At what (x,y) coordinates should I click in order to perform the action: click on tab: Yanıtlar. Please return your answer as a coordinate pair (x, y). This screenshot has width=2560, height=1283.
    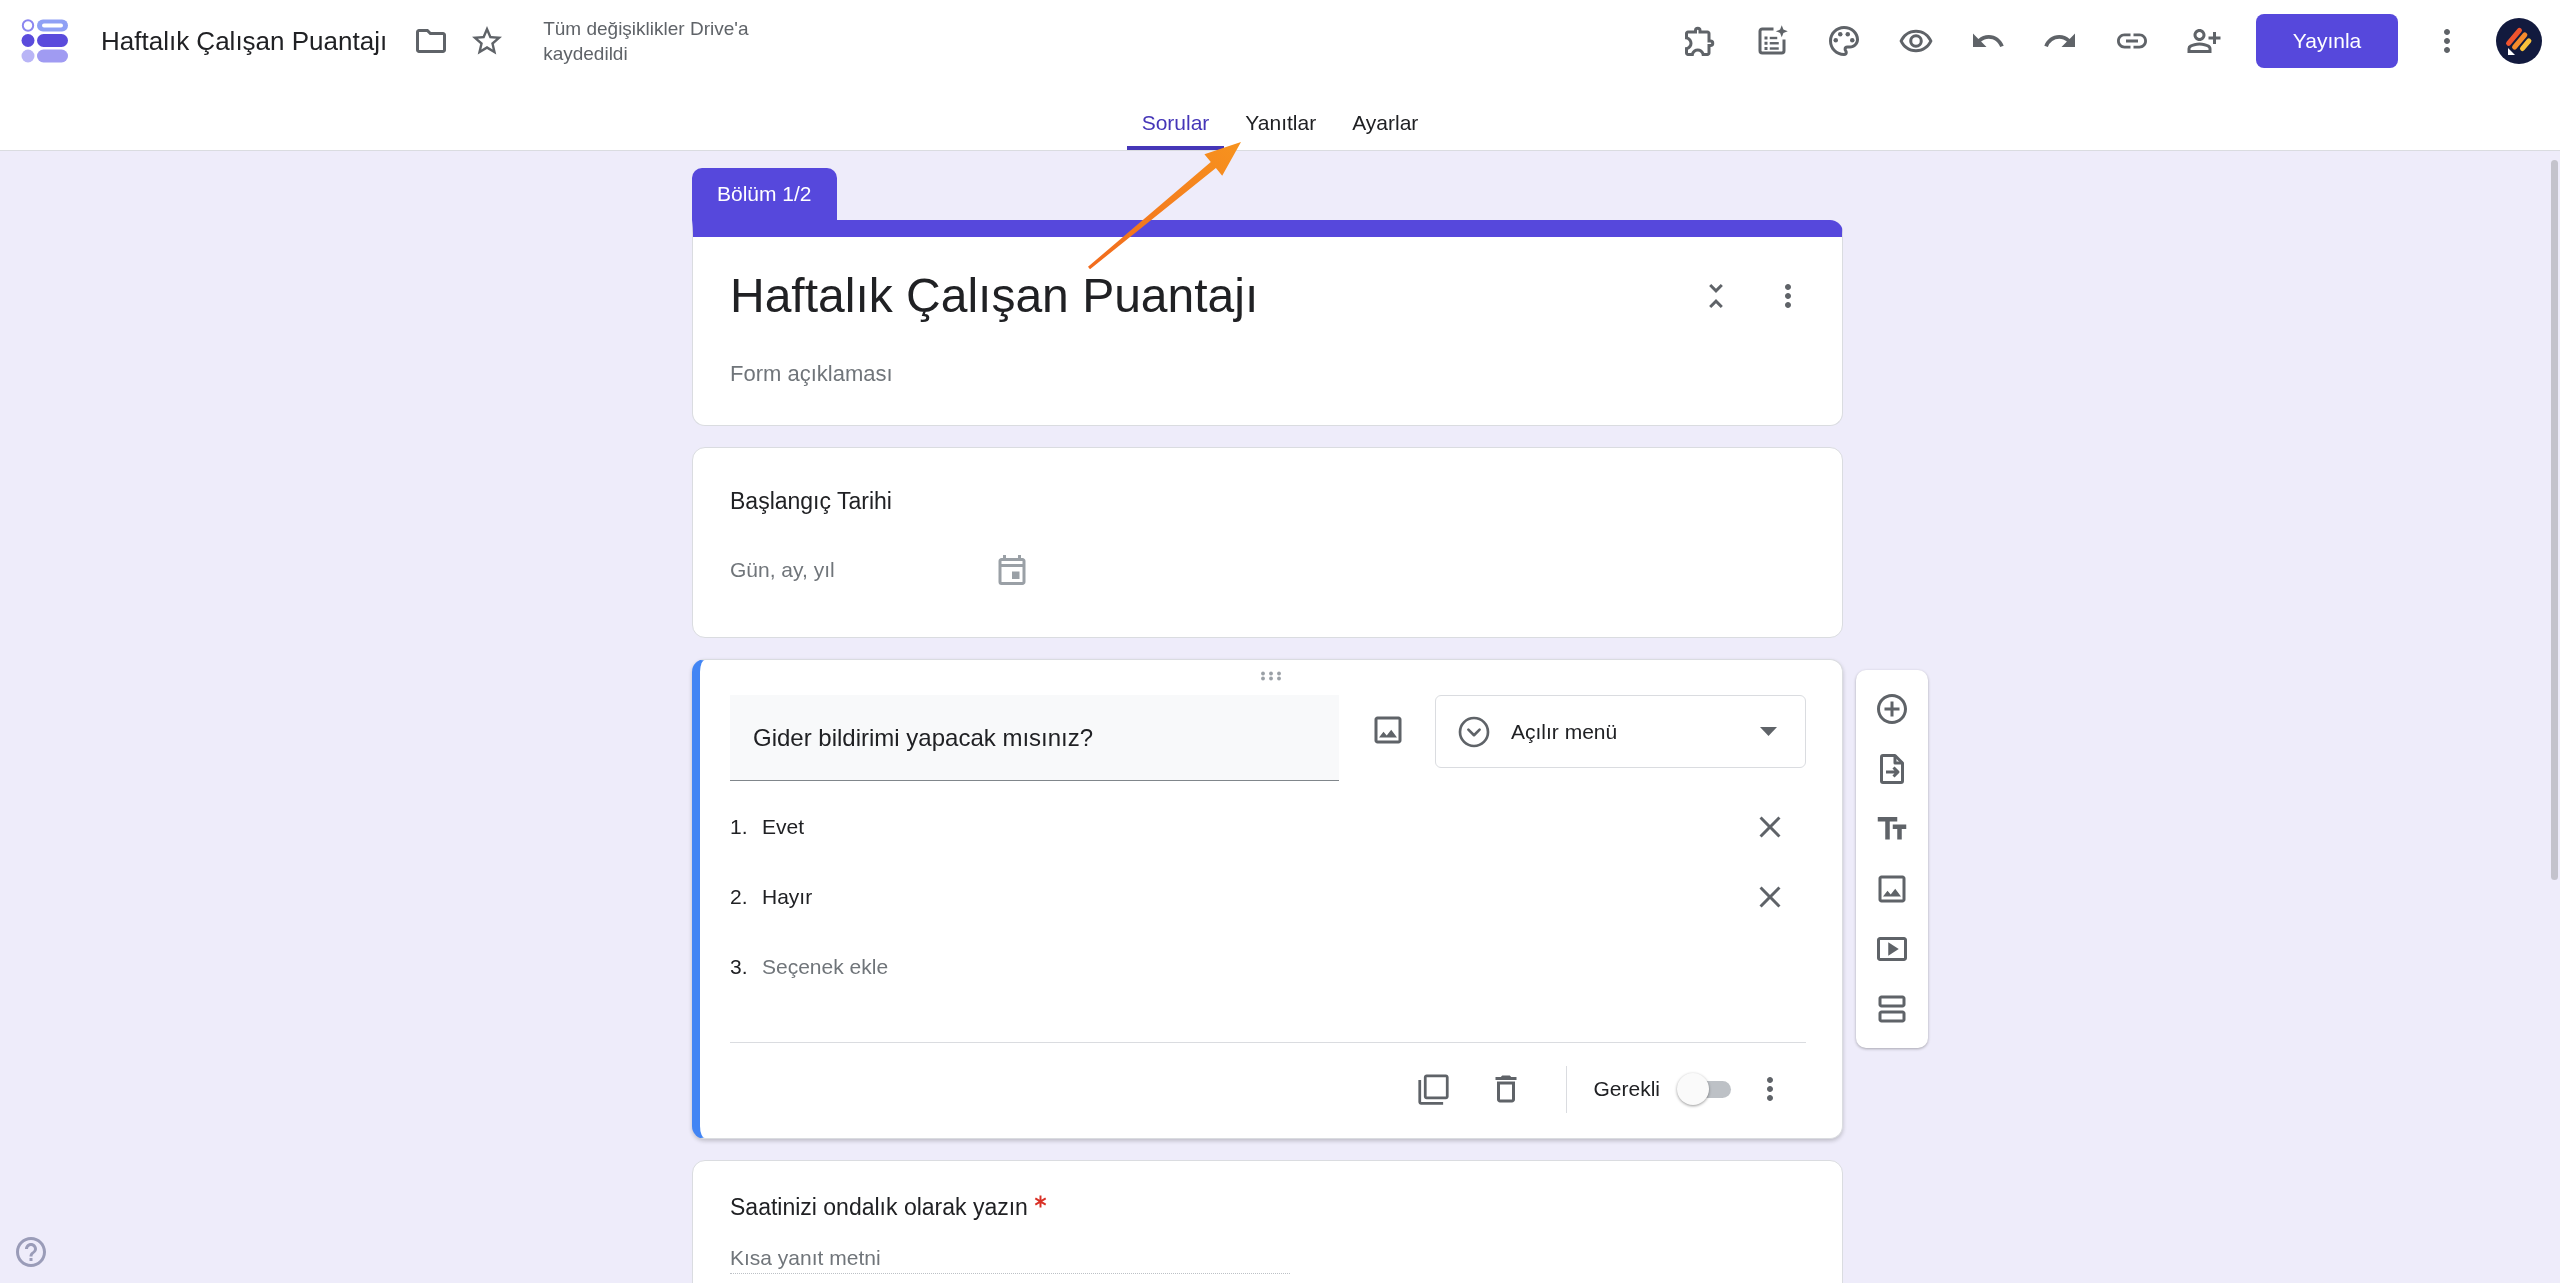
    Looking at the image, I should click on (1281, 127).